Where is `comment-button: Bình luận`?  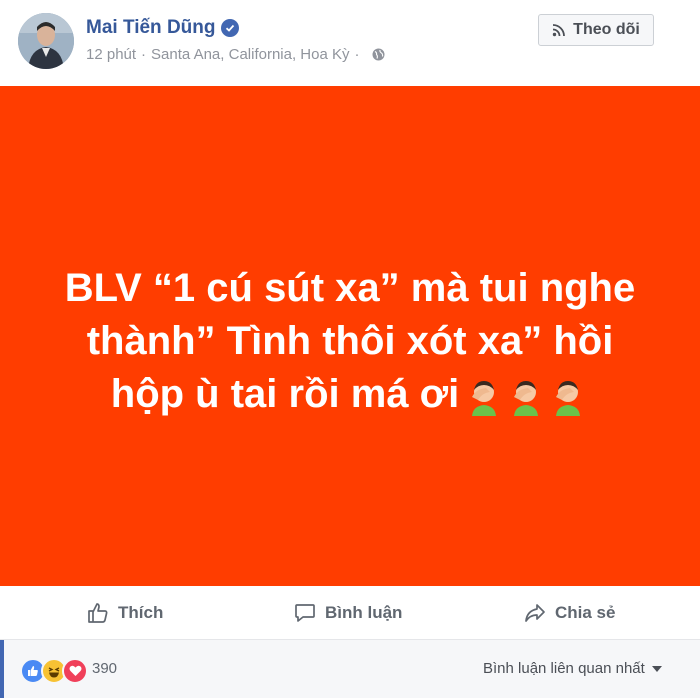
comment-button: Bình luận is located at coordinates (347, 613).